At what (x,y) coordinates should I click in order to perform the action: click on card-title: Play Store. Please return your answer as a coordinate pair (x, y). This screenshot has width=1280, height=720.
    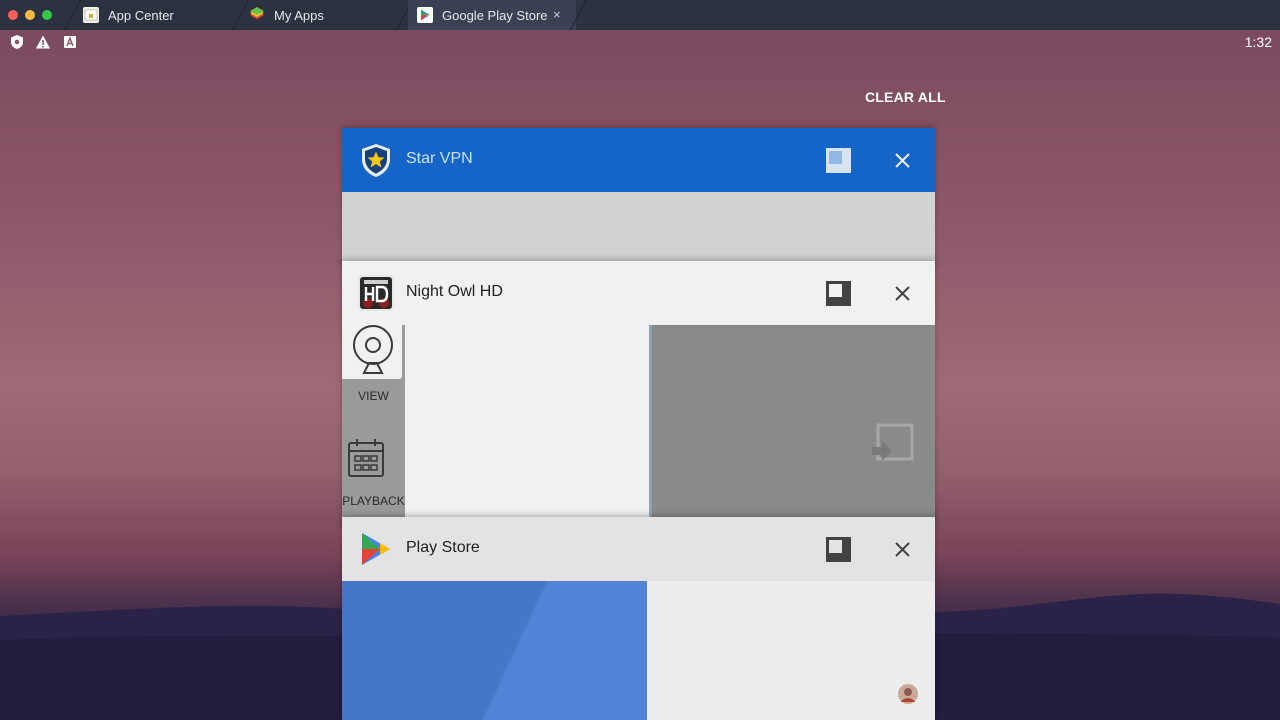
    Looking at the image, I should click on (443, 547).